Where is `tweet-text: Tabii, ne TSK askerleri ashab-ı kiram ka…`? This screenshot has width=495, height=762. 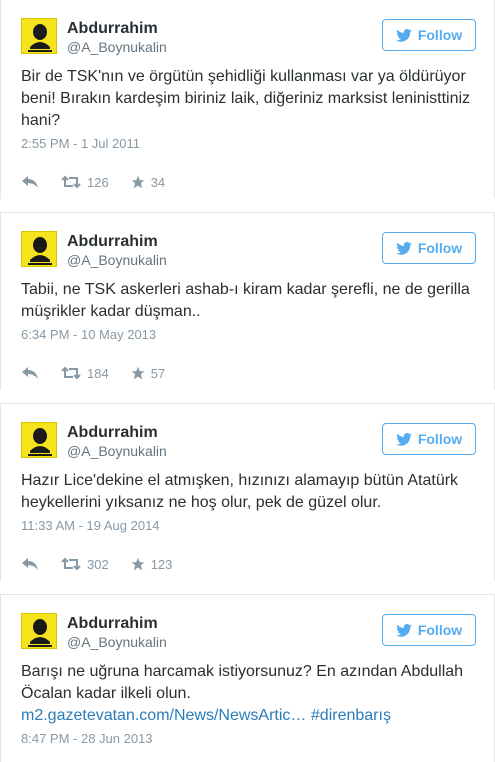 tweet-text: Tabii, ne TSK askerleri ashab-ı kiram ka… is located at coordinates (245, 300).